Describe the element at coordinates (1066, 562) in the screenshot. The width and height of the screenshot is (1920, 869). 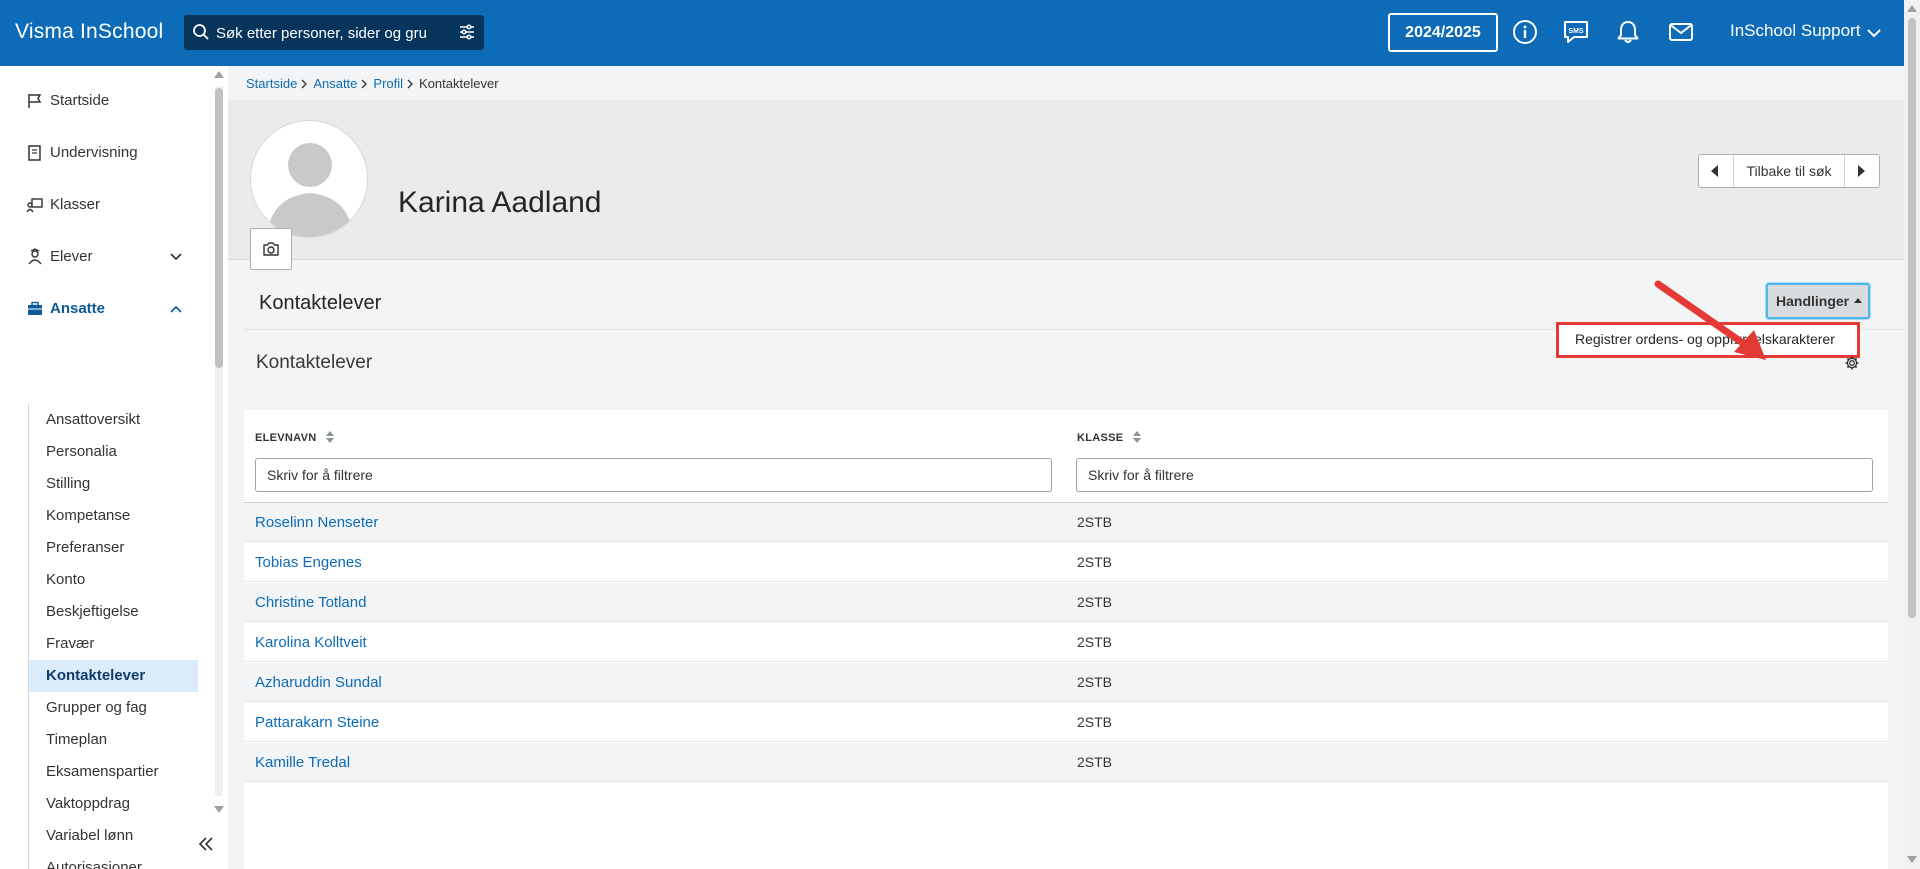
I see `table-row: Tobias Engenes 2STB` at that location.